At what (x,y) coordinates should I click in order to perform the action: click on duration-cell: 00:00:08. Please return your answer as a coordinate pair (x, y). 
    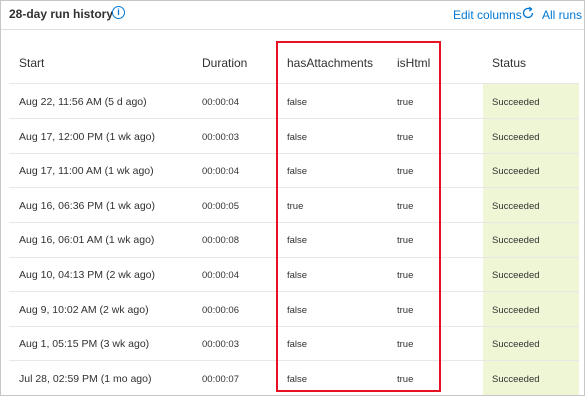
    Looking at the image, I should click on (220, 241).